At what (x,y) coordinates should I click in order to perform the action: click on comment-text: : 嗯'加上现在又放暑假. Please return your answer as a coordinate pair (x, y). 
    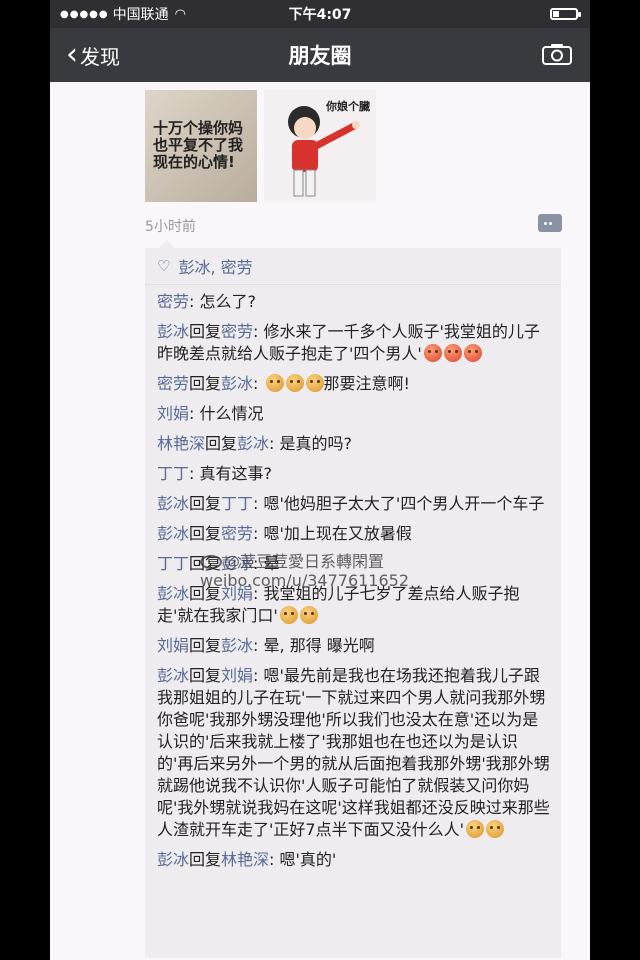
    Looking at the image, I should click on (332, 533).